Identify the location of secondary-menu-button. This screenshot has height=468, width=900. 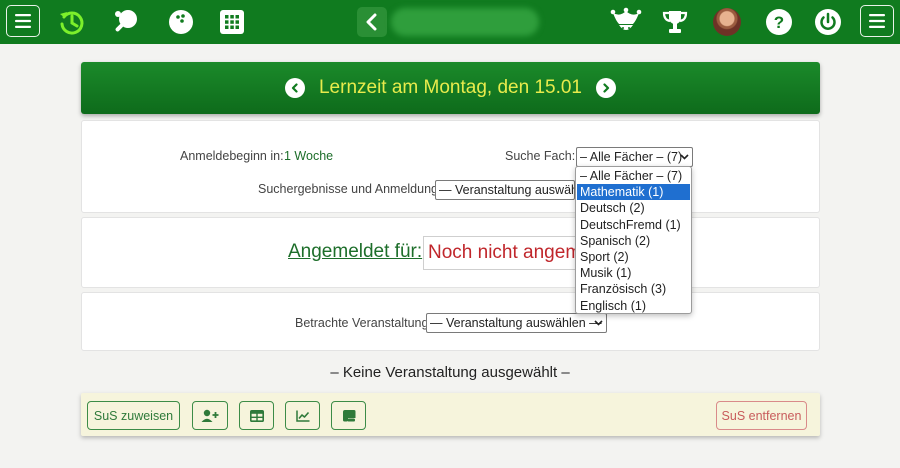
(877, 21).